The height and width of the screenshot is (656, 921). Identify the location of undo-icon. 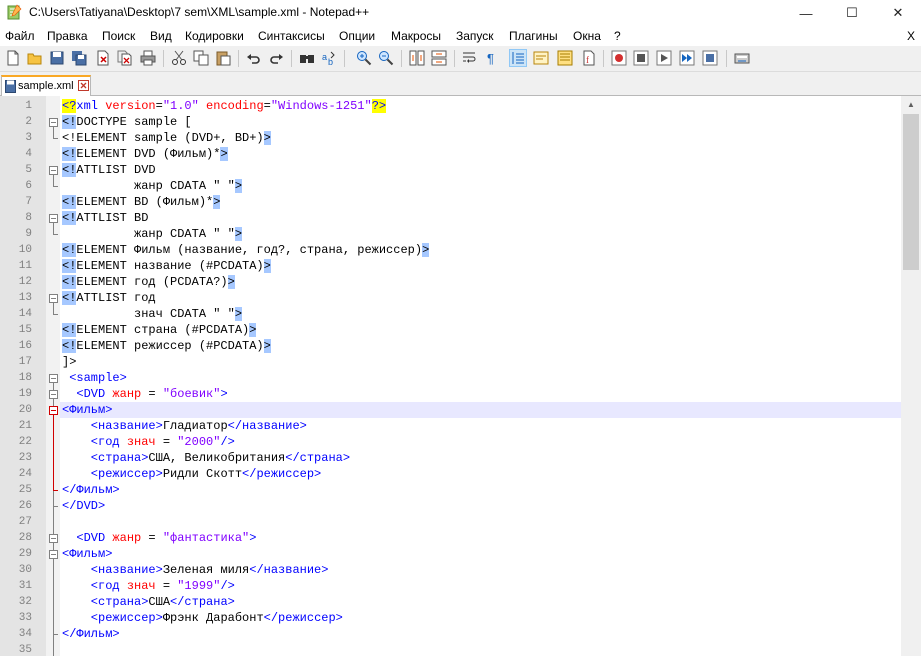
(254, 58).